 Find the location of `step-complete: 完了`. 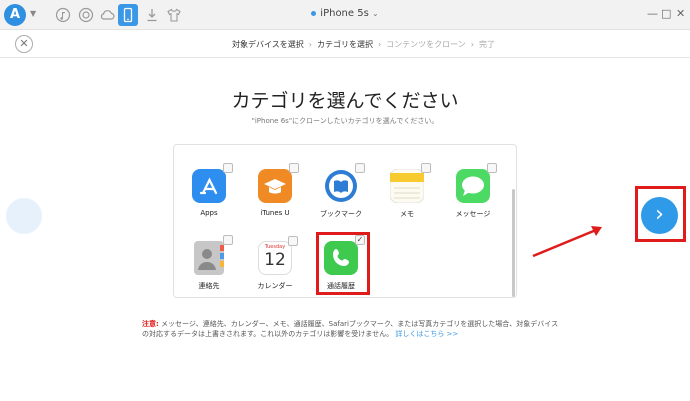

step-complete: 完了 is located at coordinates (486, 44).